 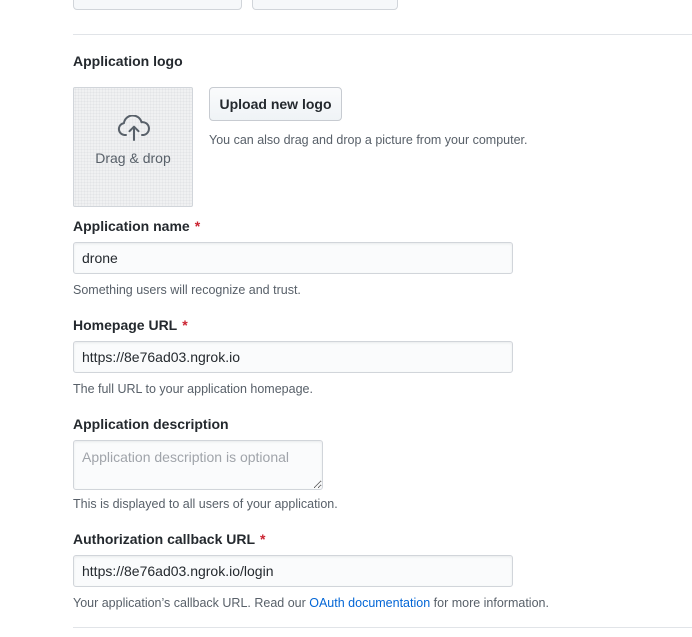 What do you see at coordinates (293, 357) in the screenshot?
I see `homepage-url-input` at bounding box center [293, 357].